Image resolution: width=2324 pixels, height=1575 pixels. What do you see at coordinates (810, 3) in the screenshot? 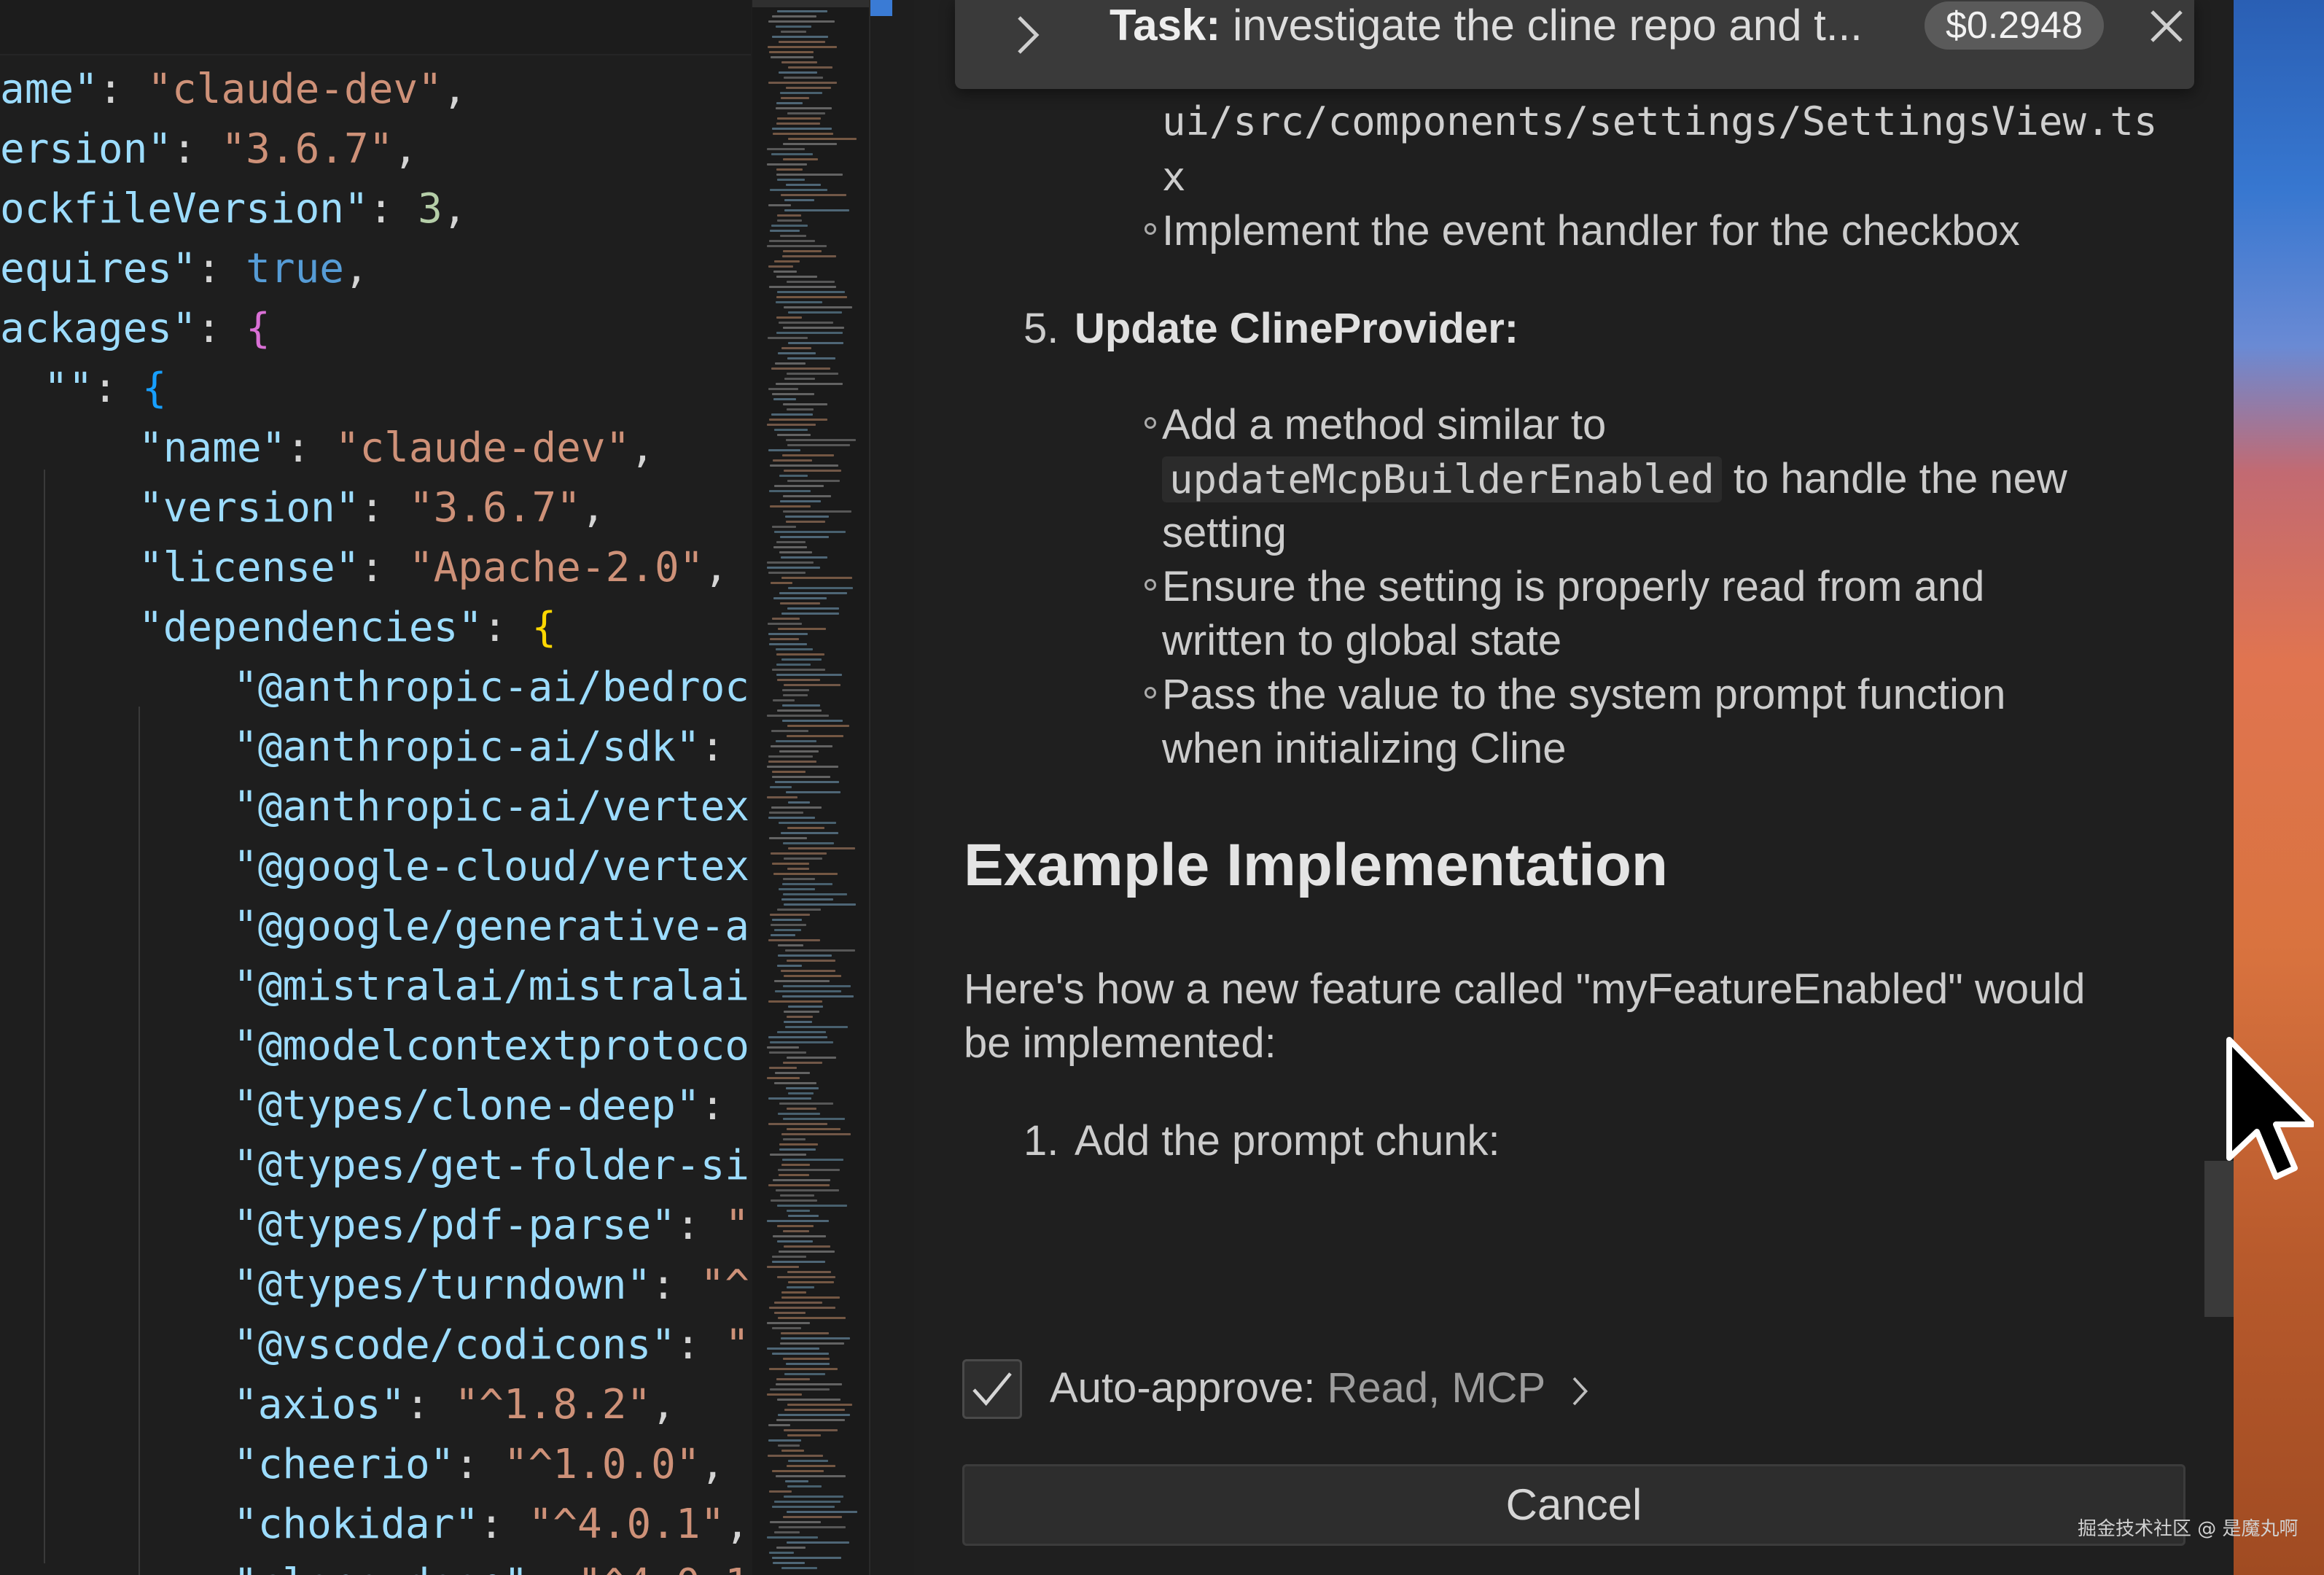
I see `minimap-slider` at bounding box center [810, 3].